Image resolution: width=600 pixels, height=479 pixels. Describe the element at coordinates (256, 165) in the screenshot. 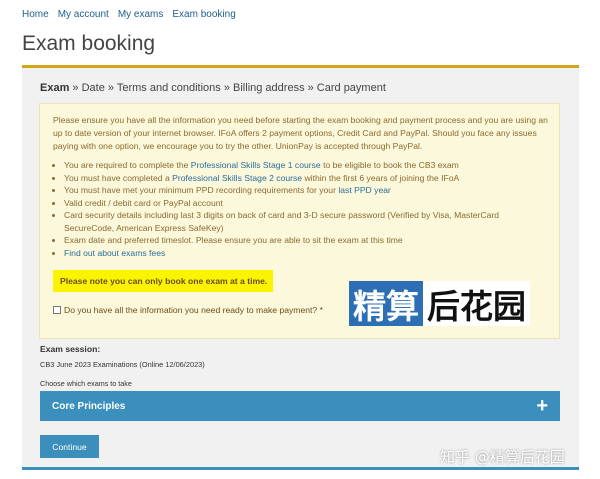

I see `stage1-course-link: Professional Skills Stage 1 course` at that location.